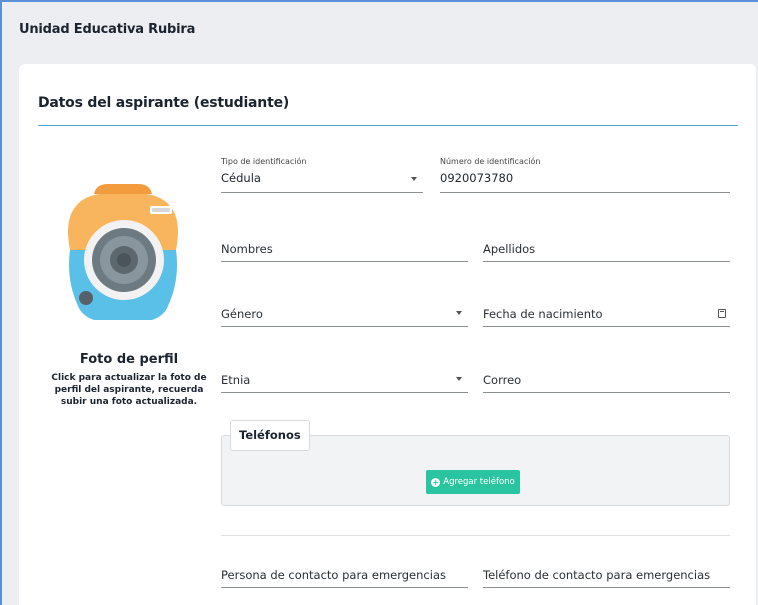 The height and width of the screenshot is (605, 758). I want to click on ethnicity-label: Etnia, so click(236, 380).